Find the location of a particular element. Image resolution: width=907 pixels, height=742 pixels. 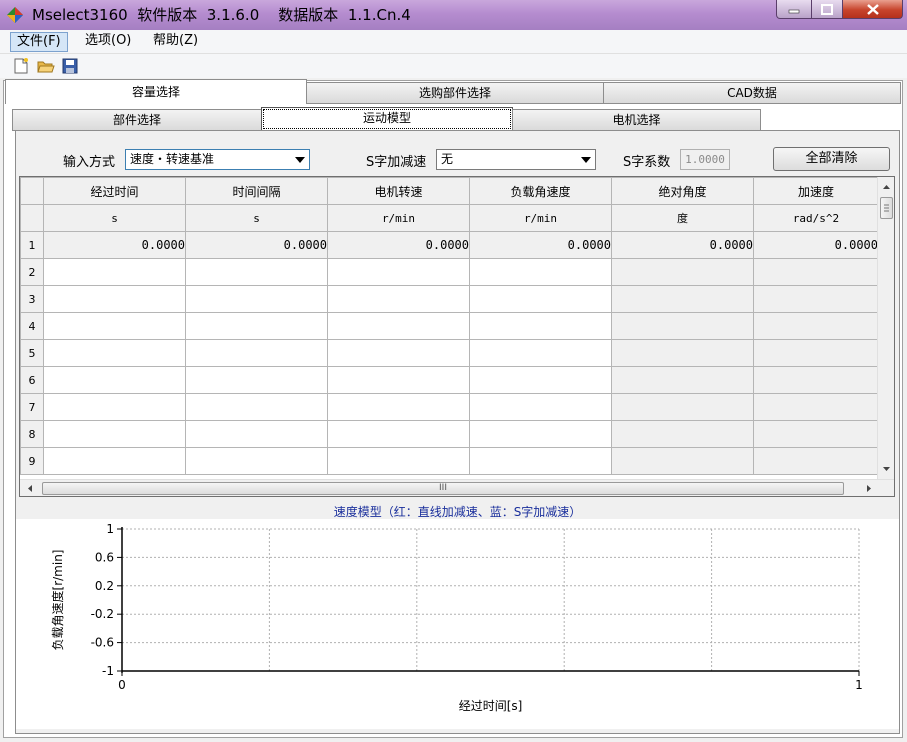

menu-options: 选项(O) is located at coordinates (108, 42).